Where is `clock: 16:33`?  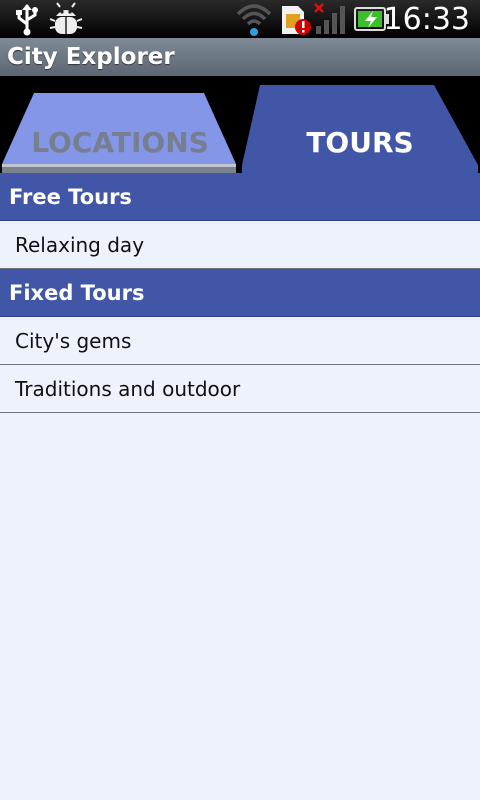
clock: 16:33 is located at coordinates (426, 19).